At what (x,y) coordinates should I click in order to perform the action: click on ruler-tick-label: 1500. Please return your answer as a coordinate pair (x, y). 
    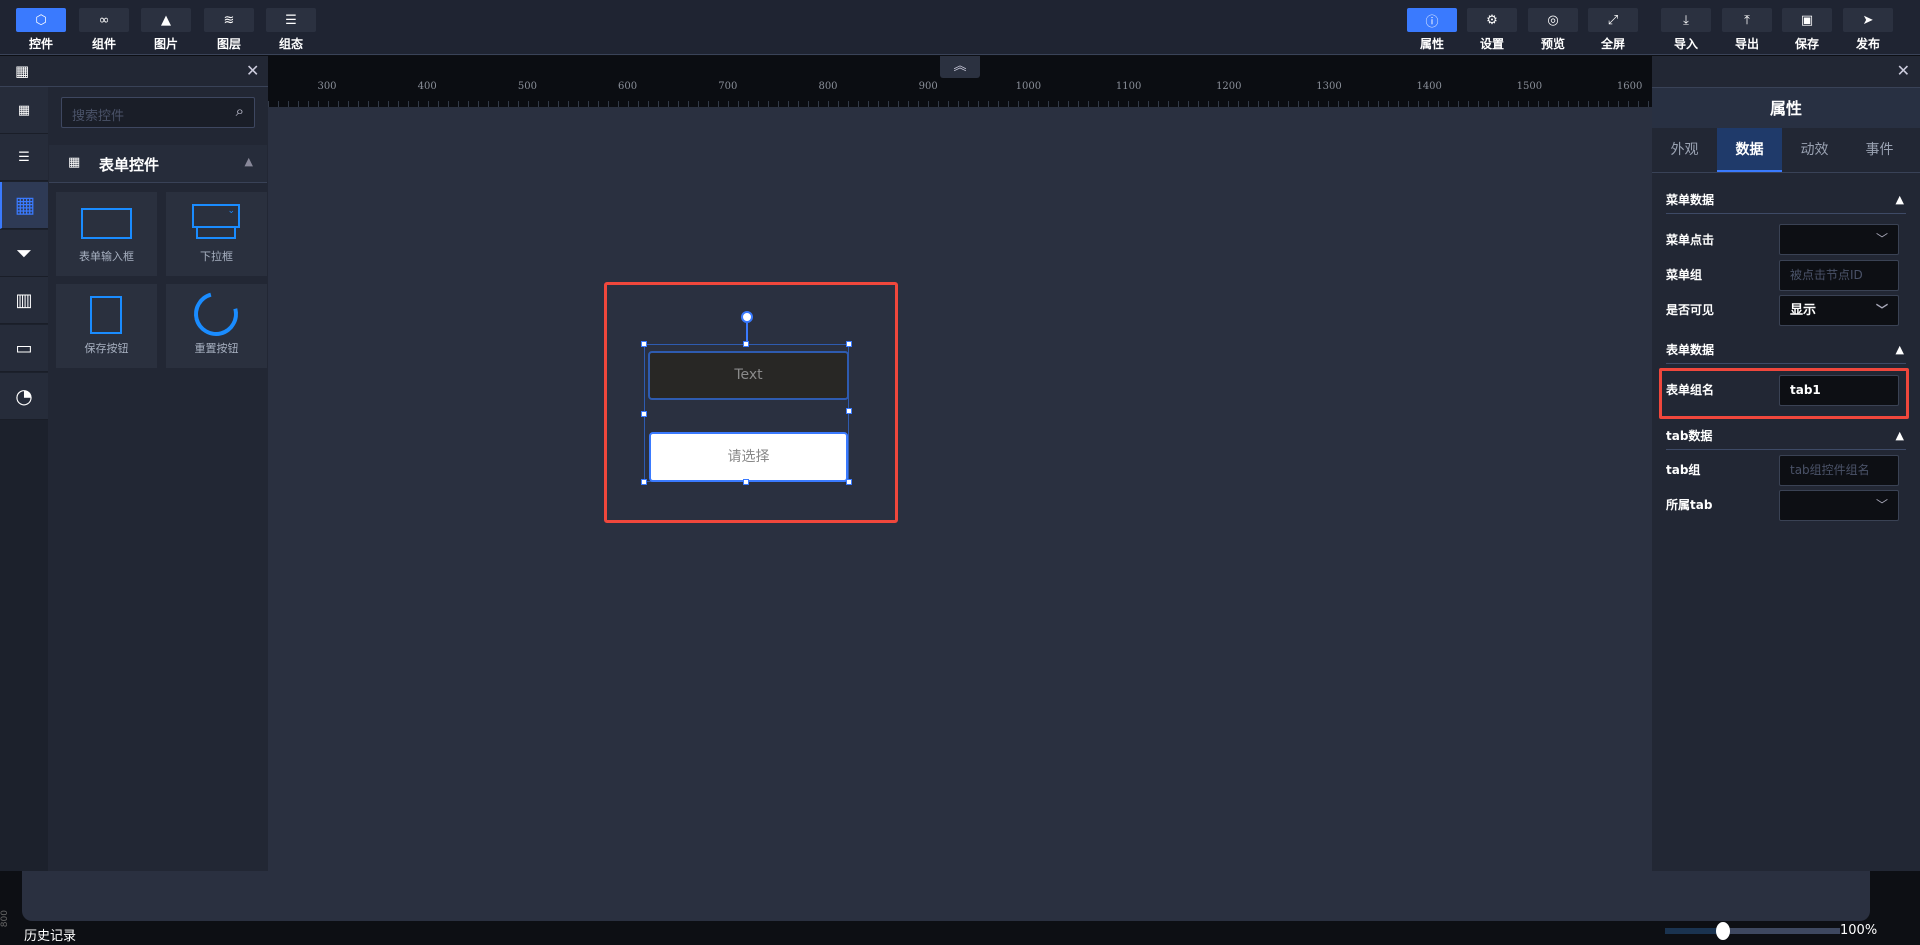
    Looking at the image, I should click on (1529, 86).